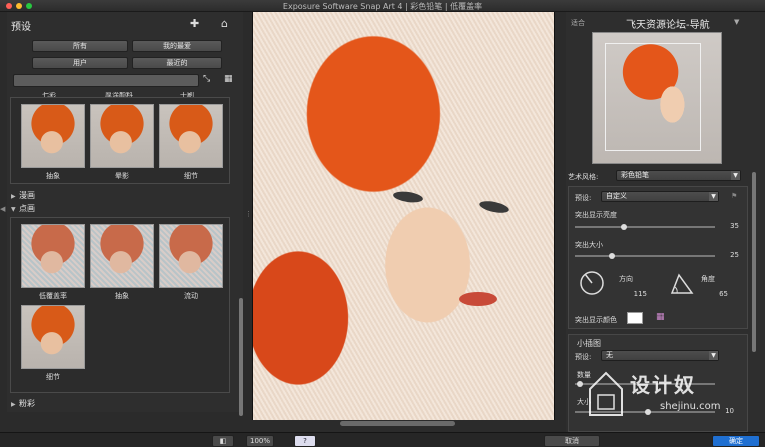 This screenshot has width=765, height=447. I want to click on plus-icon: ✚, so click(194, 23).